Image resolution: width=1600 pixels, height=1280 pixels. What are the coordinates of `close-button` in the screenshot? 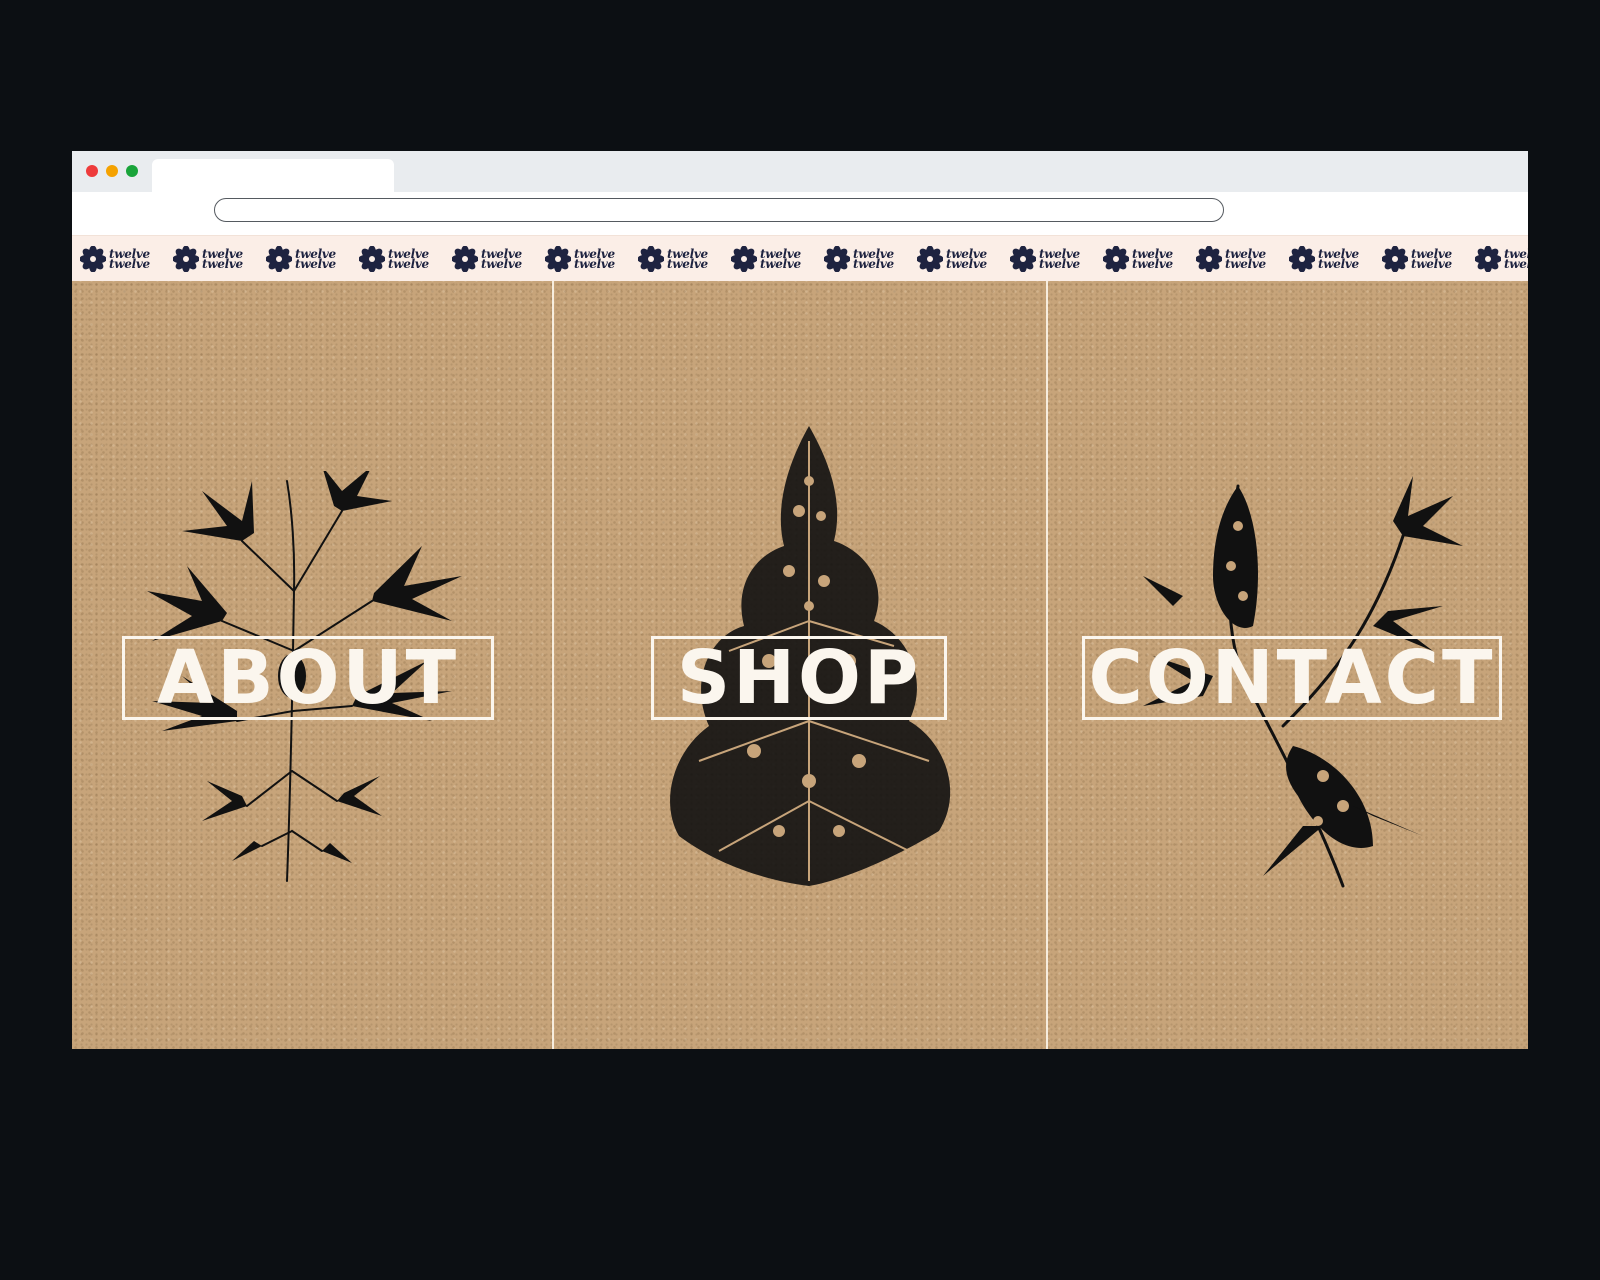 It's located at (92, 171).